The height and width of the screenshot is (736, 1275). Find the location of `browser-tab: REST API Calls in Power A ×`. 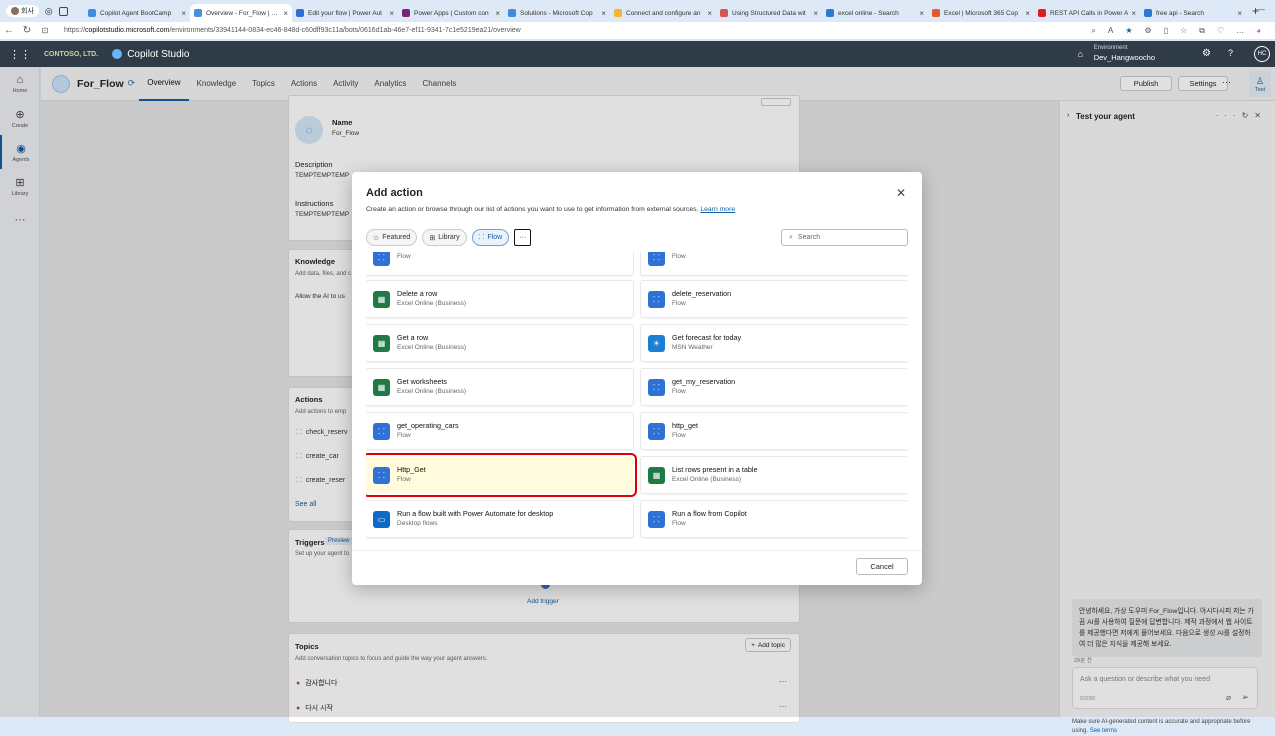

browser-tab: REST API Calls in Power A × is located at coordinates (1087, 13).